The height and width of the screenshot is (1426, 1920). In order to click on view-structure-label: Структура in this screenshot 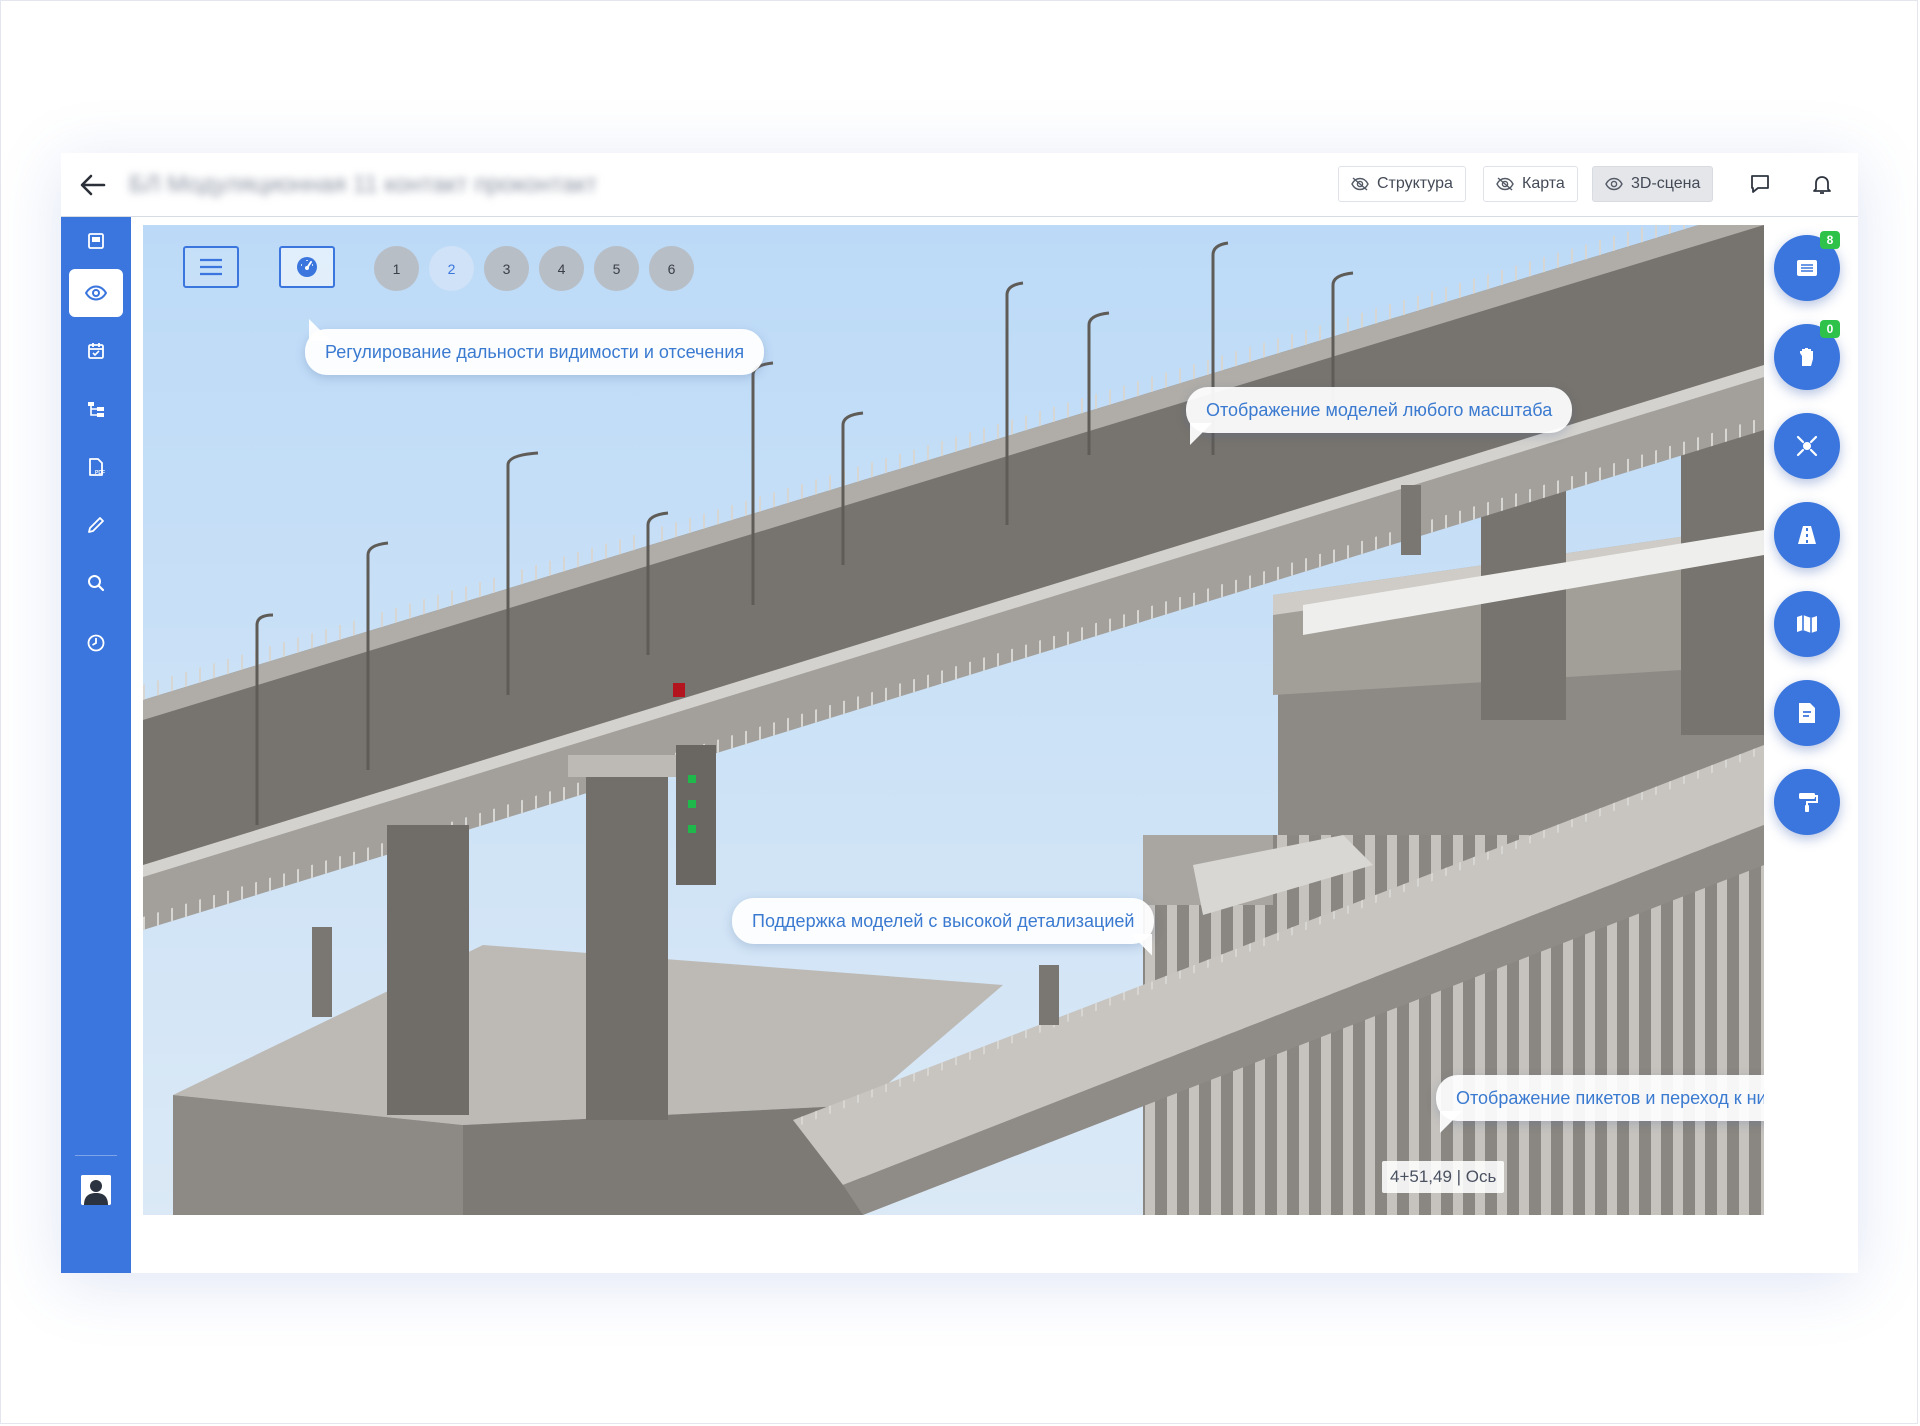, I will do `click(1415, 183)`.